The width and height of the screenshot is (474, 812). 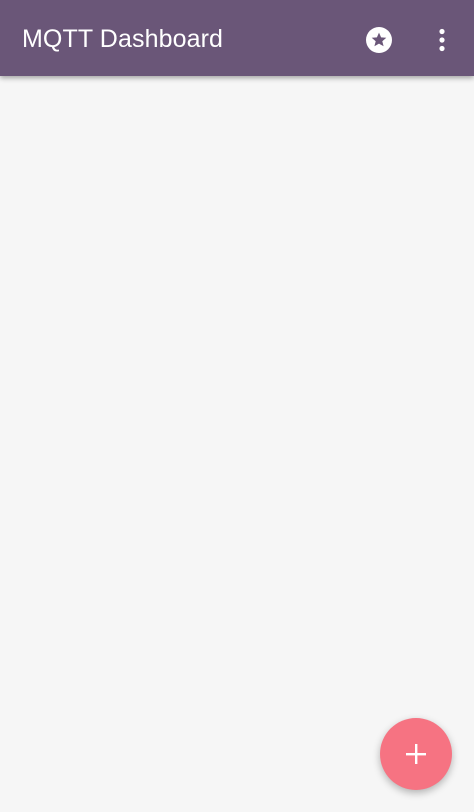 I want to click on more-vert-icon, so click(x=442, y=40).